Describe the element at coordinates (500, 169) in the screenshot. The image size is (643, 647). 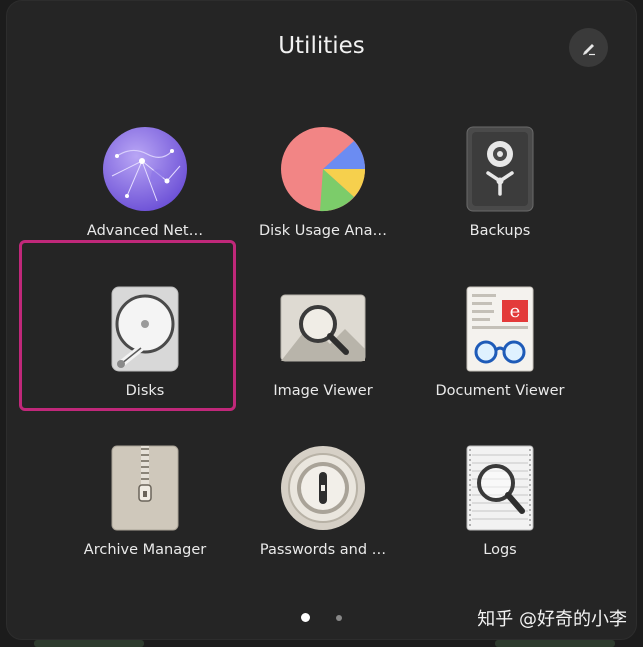
I see `safe-icon` at that location.